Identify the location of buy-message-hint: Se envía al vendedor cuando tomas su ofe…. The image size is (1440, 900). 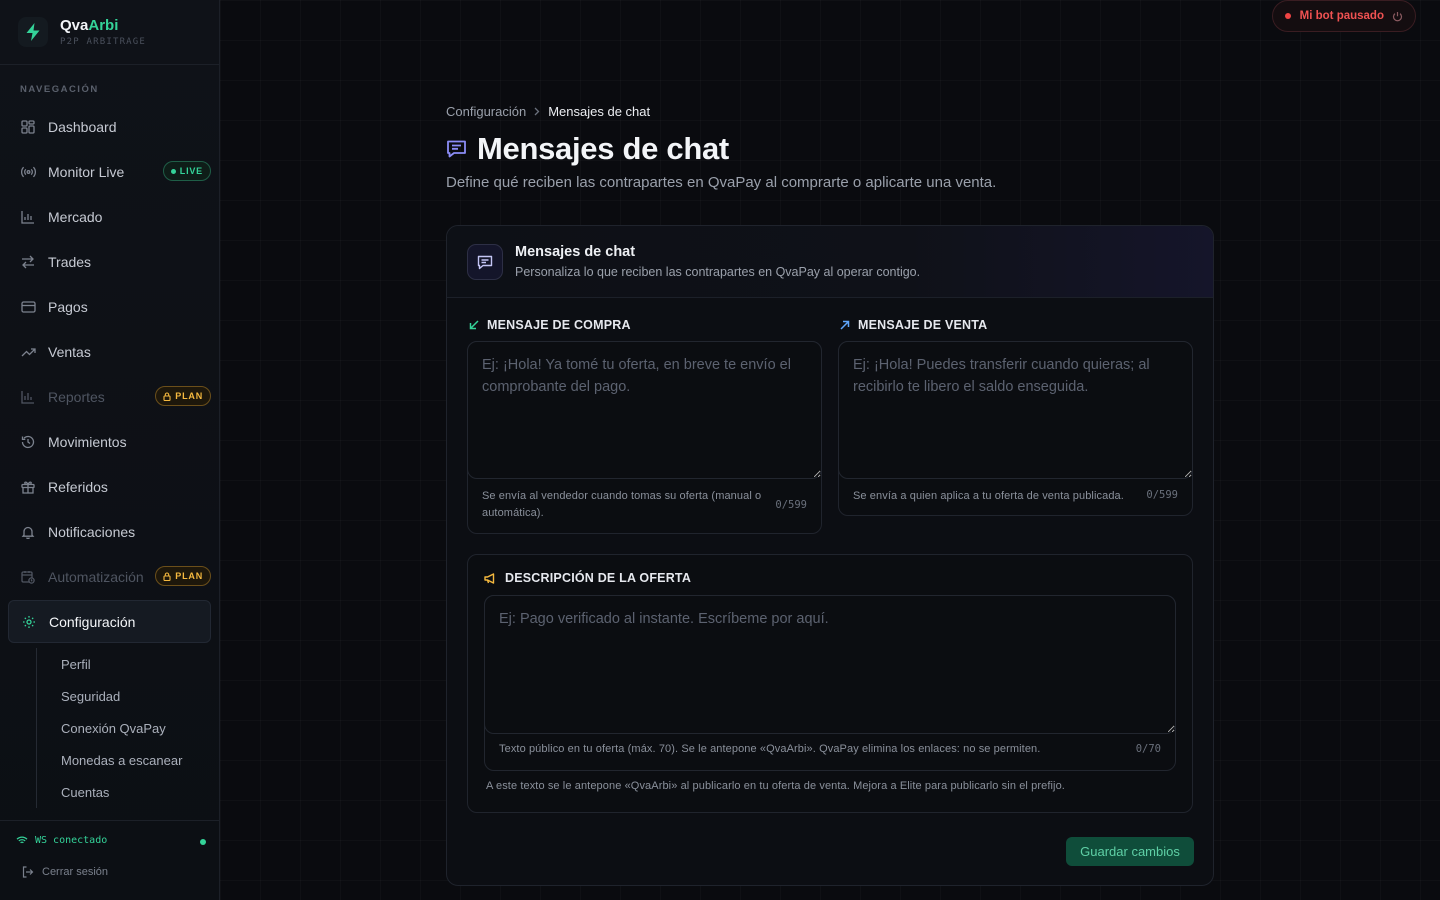
(622, 504).